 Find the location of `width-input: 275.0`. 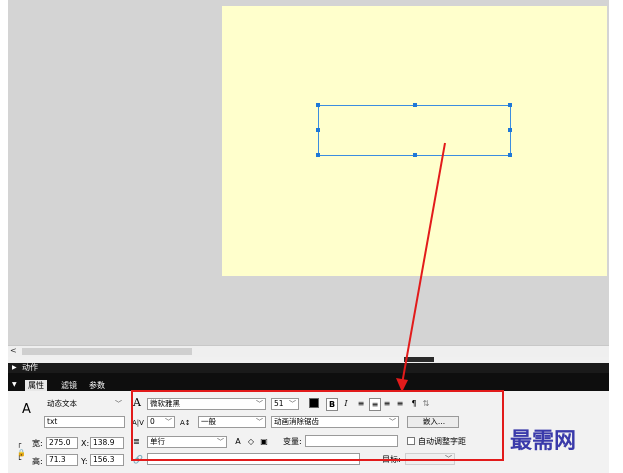

width-input: 275.0 is located at coordinates (62, 443).